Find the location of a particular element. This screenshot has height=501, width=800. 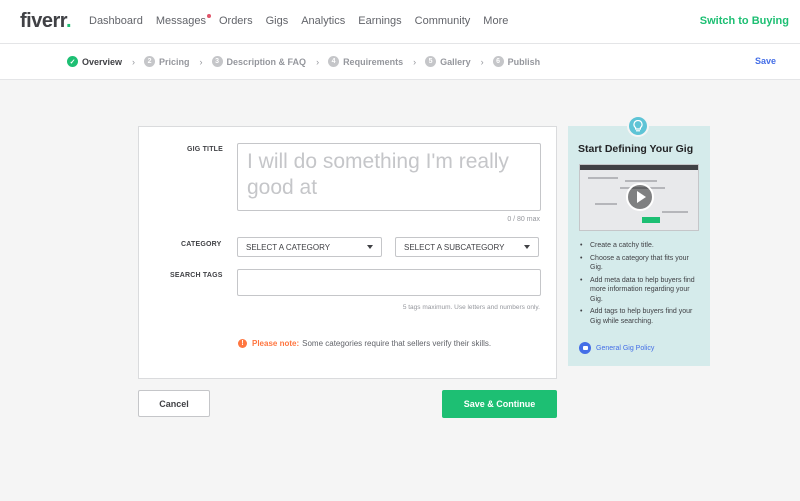

play-icon is located at coordinates (640, 197).